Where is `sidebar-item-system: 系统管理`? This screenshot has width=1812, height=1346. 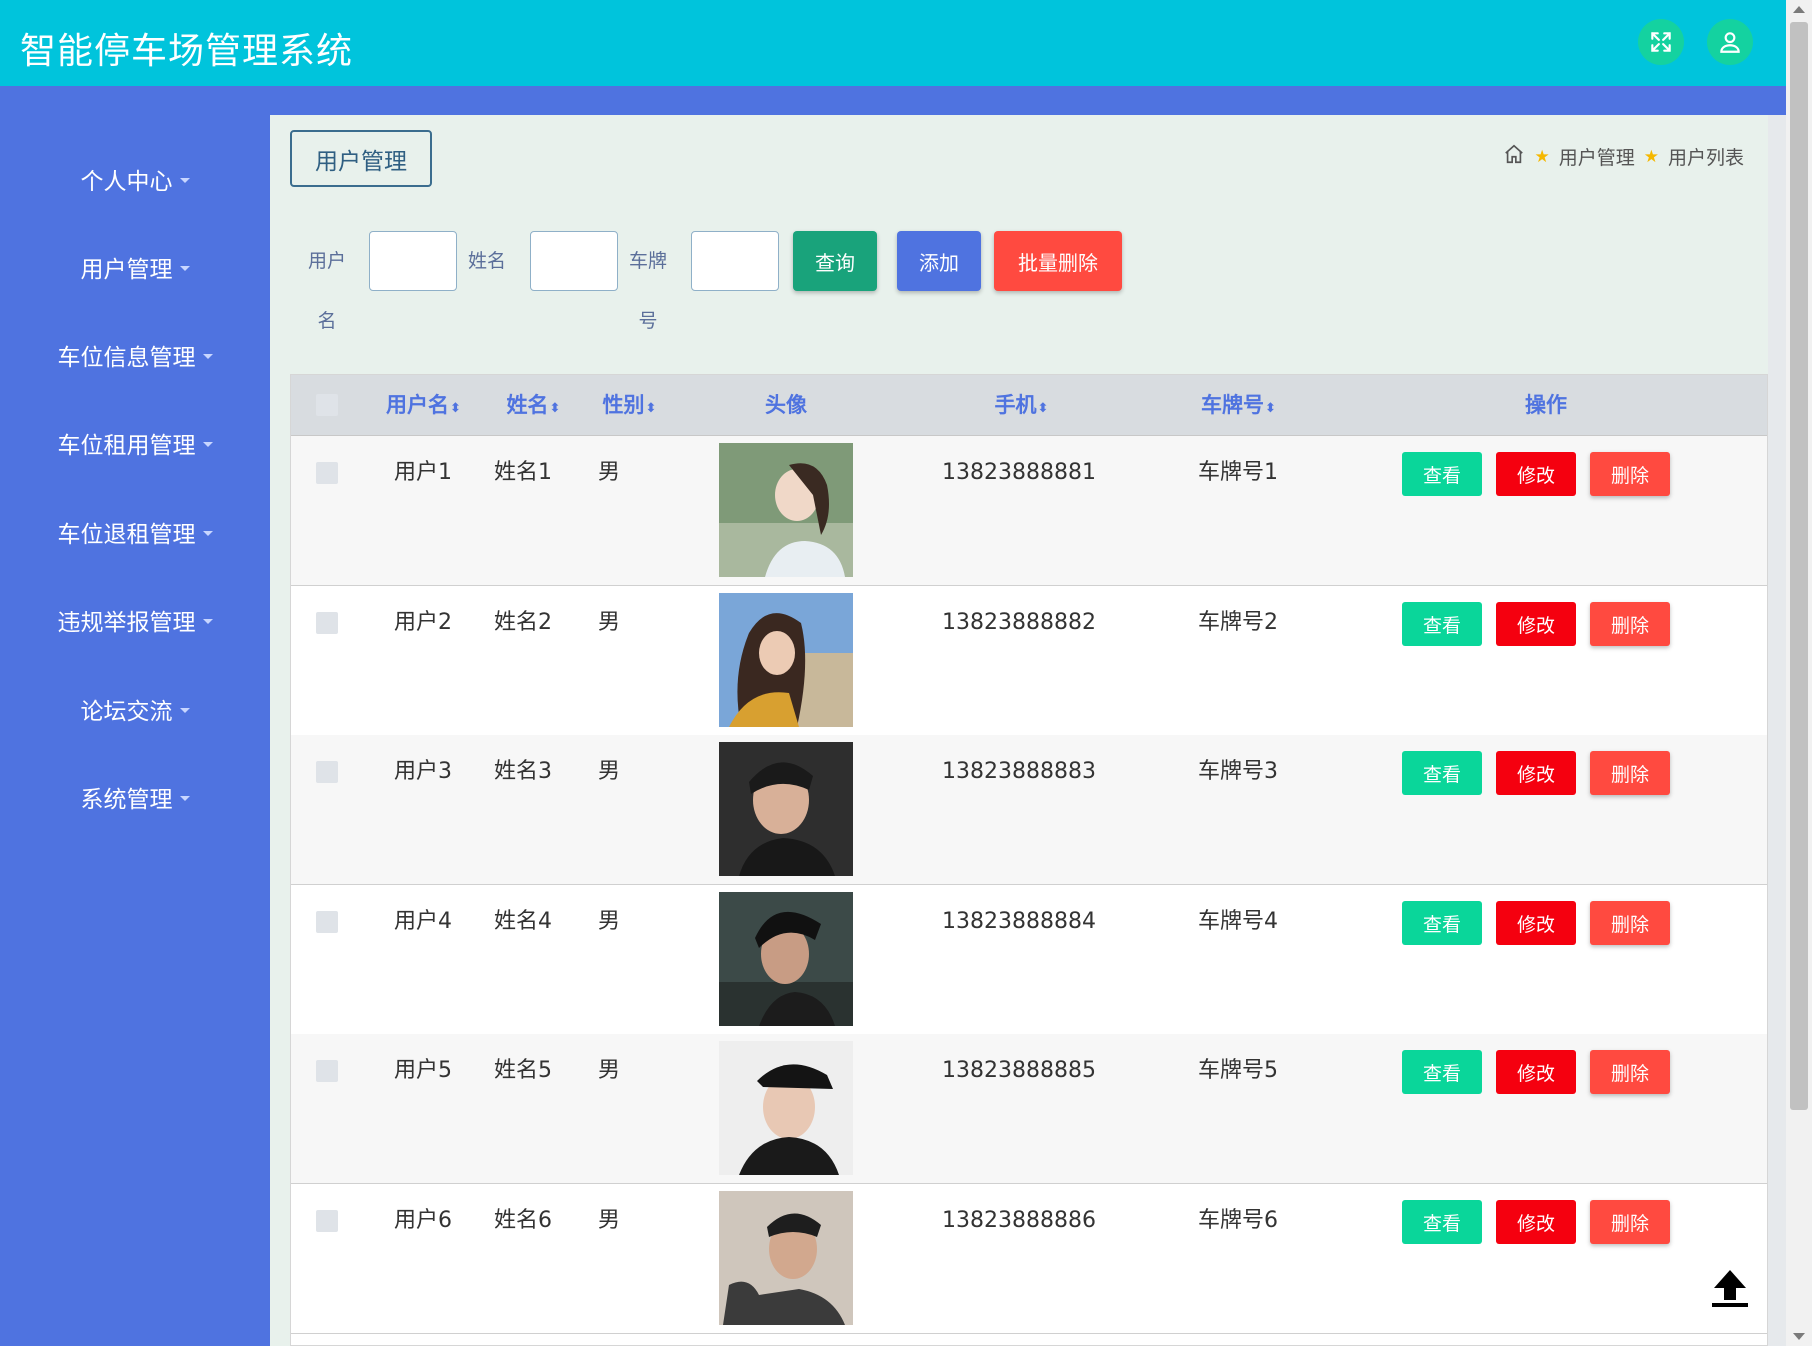 sidebar-item-system: 系统管理 is located at coordinates (135, 797).